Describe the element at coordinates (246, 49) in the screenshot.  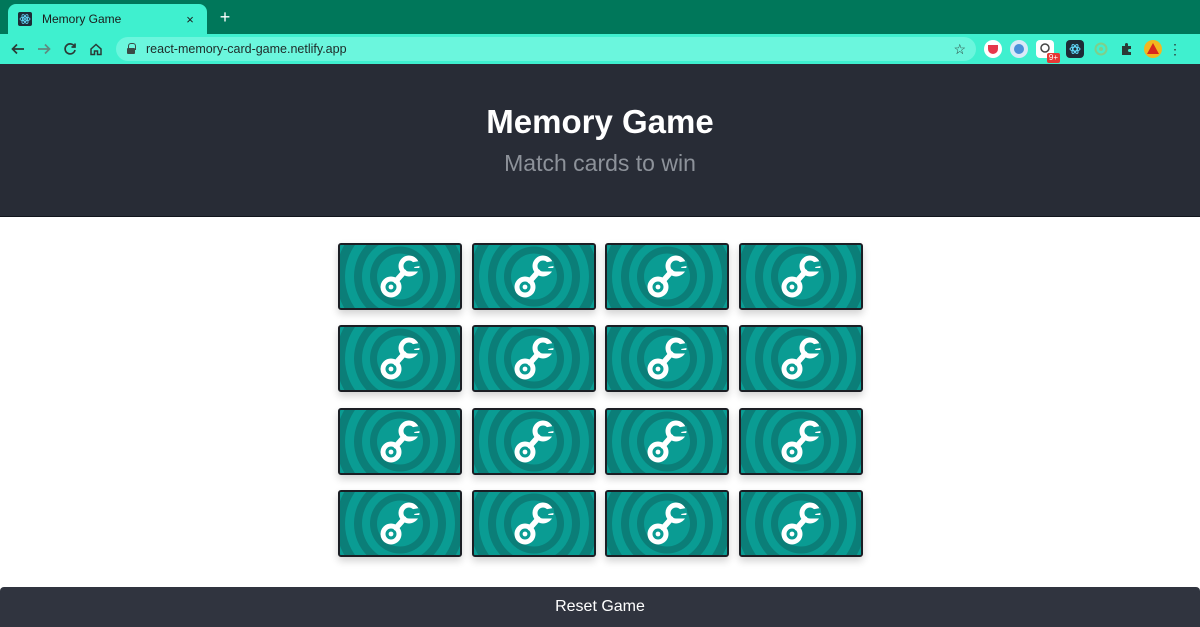
I see `url-text: react-memory-card-game.netlify.app` at that location.